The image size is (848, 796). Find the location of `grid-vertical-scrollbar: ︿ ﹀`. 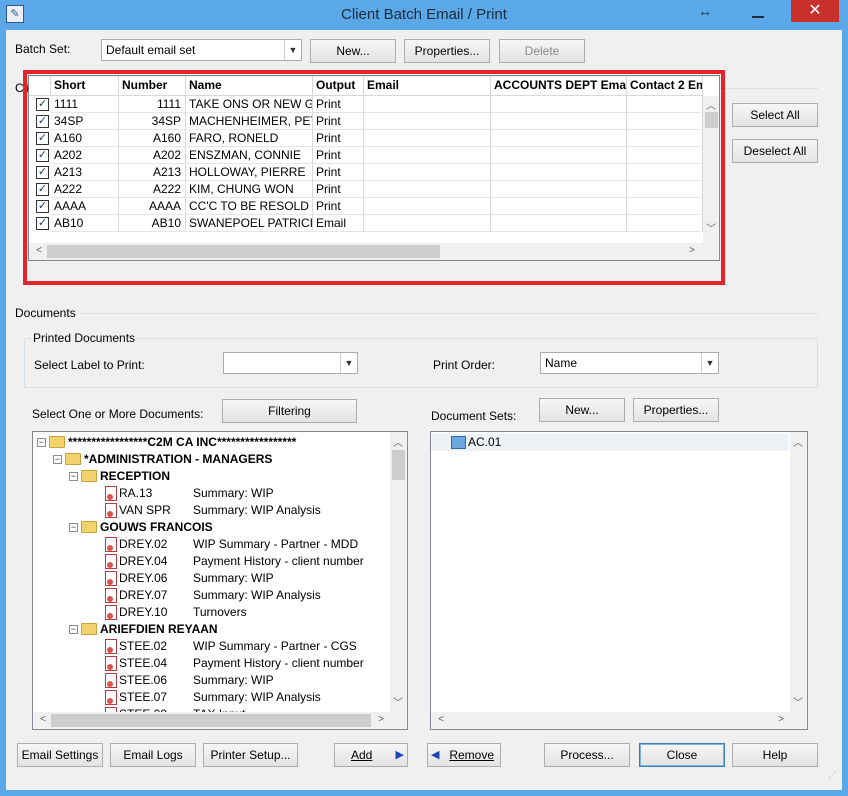

grid-vertical-scrollbar: ︿ ﹀ is located at coordinates (711, 178).